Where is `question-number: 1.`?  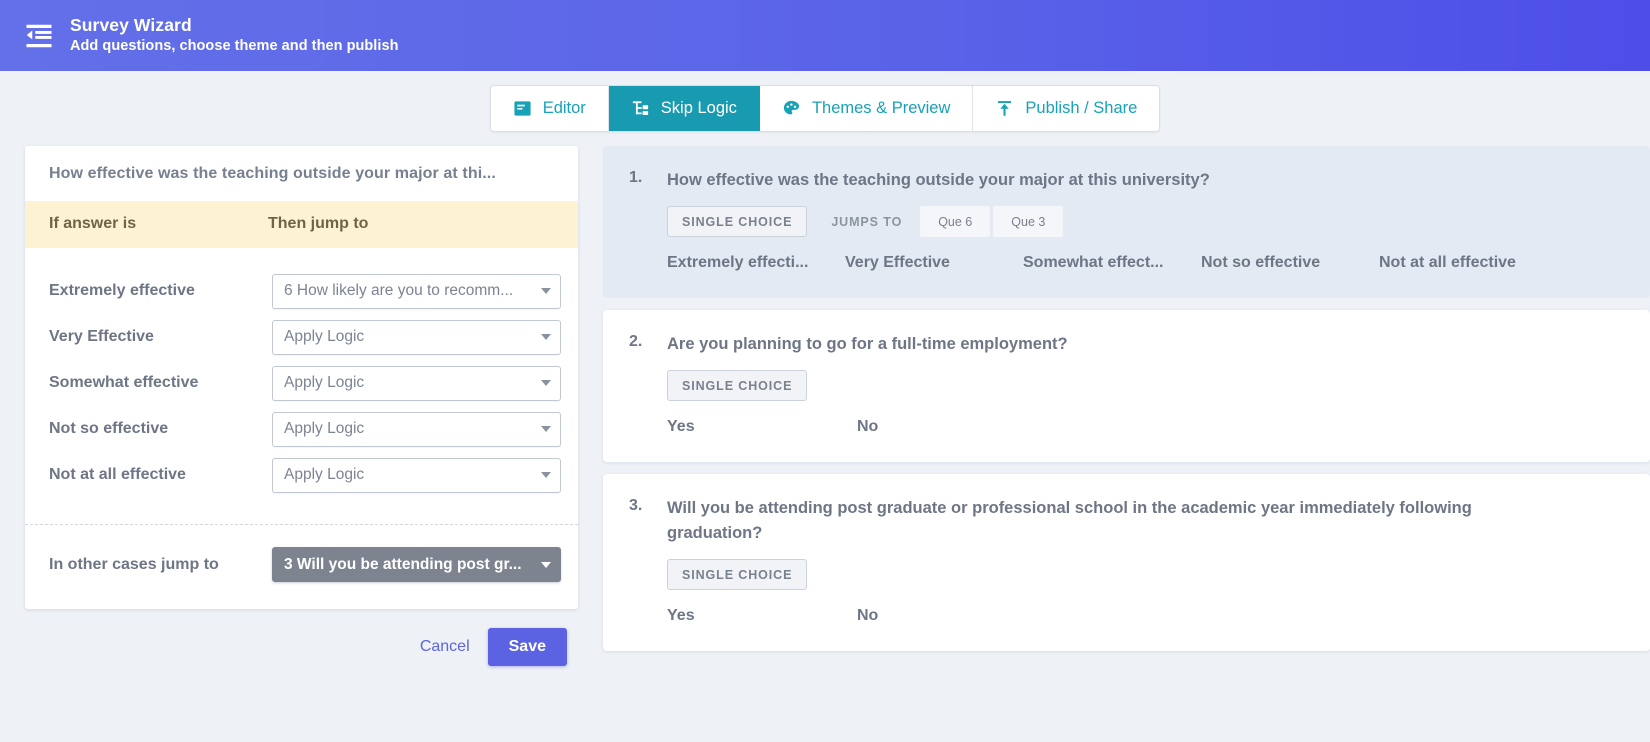
question-number: 1. is located at coordinates (636, 177).